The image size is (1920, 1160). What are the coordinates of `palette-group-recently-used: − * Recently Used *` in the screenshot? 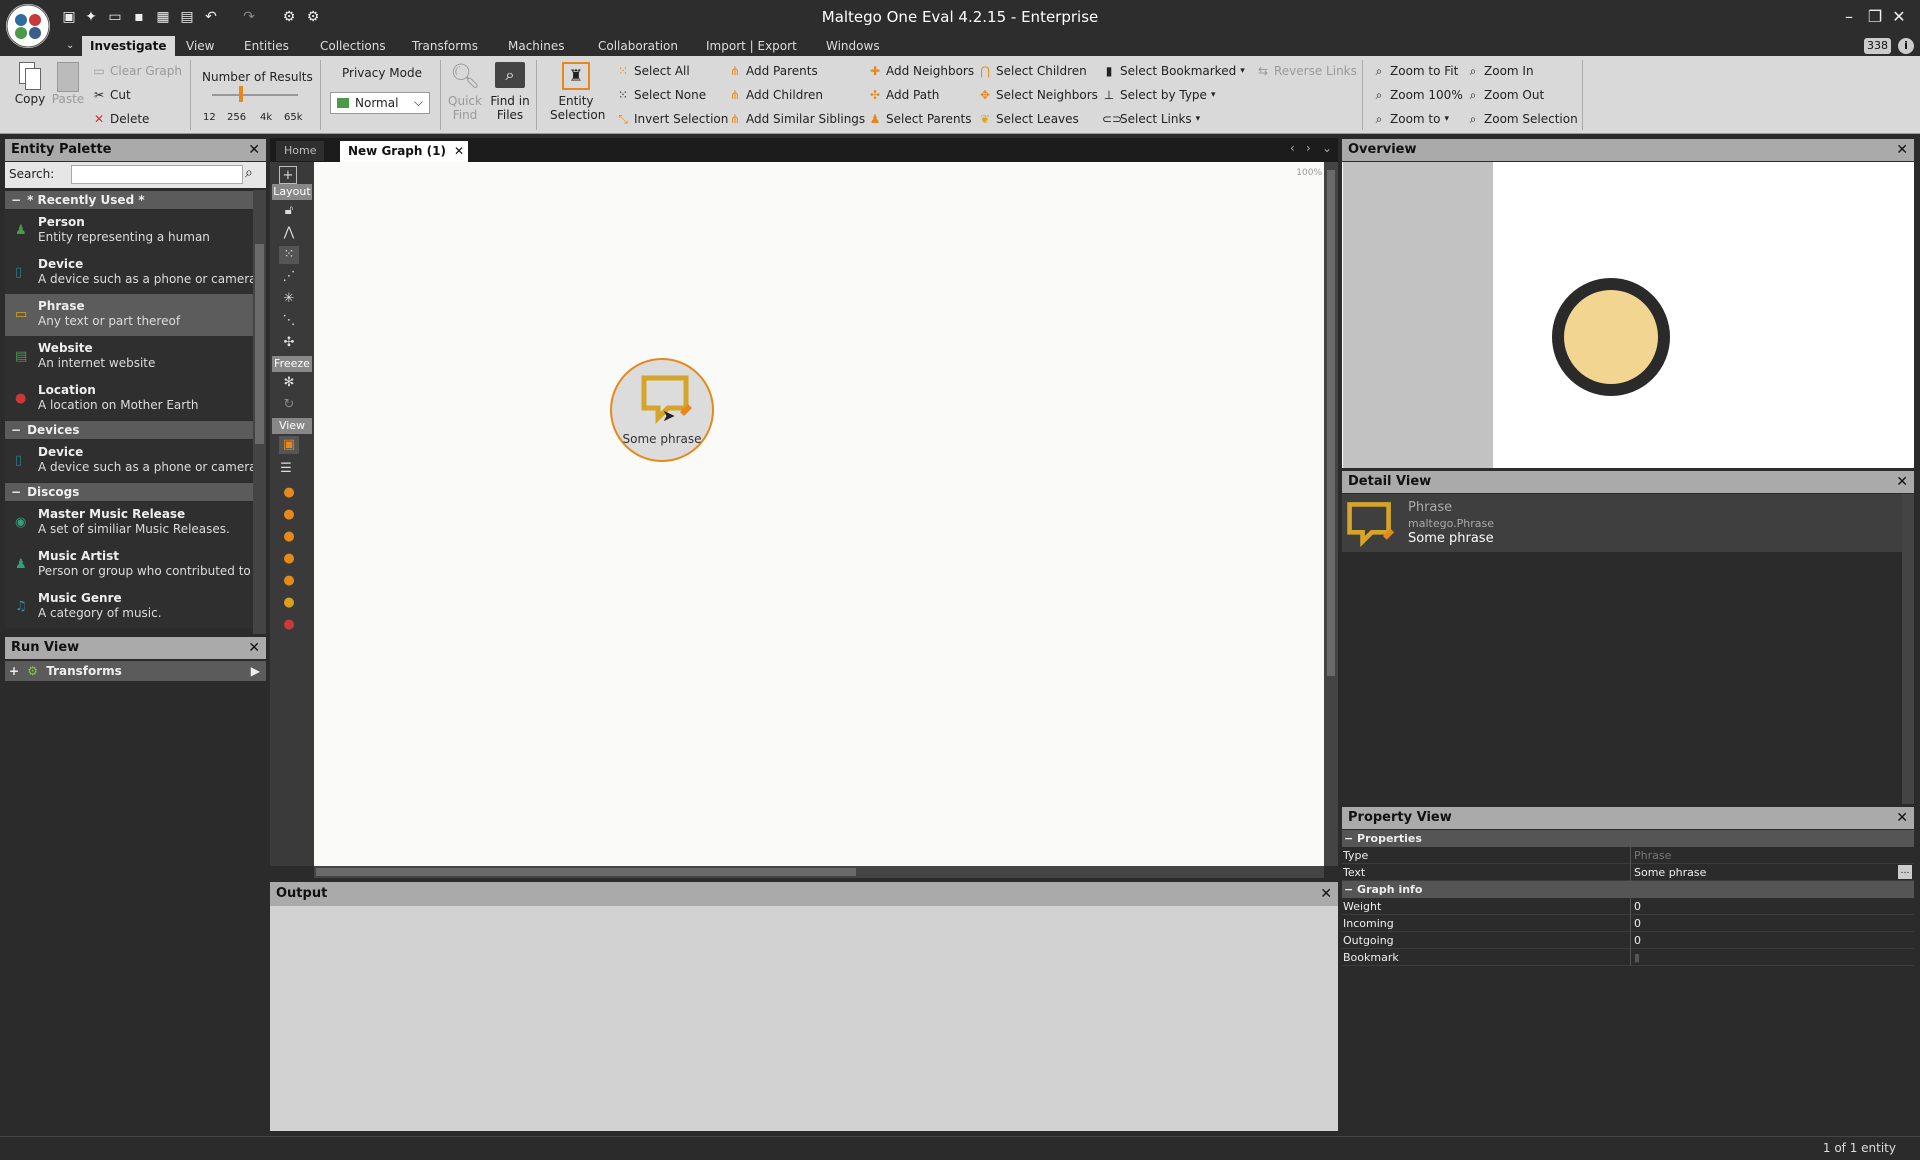 It's located at (129, 200).